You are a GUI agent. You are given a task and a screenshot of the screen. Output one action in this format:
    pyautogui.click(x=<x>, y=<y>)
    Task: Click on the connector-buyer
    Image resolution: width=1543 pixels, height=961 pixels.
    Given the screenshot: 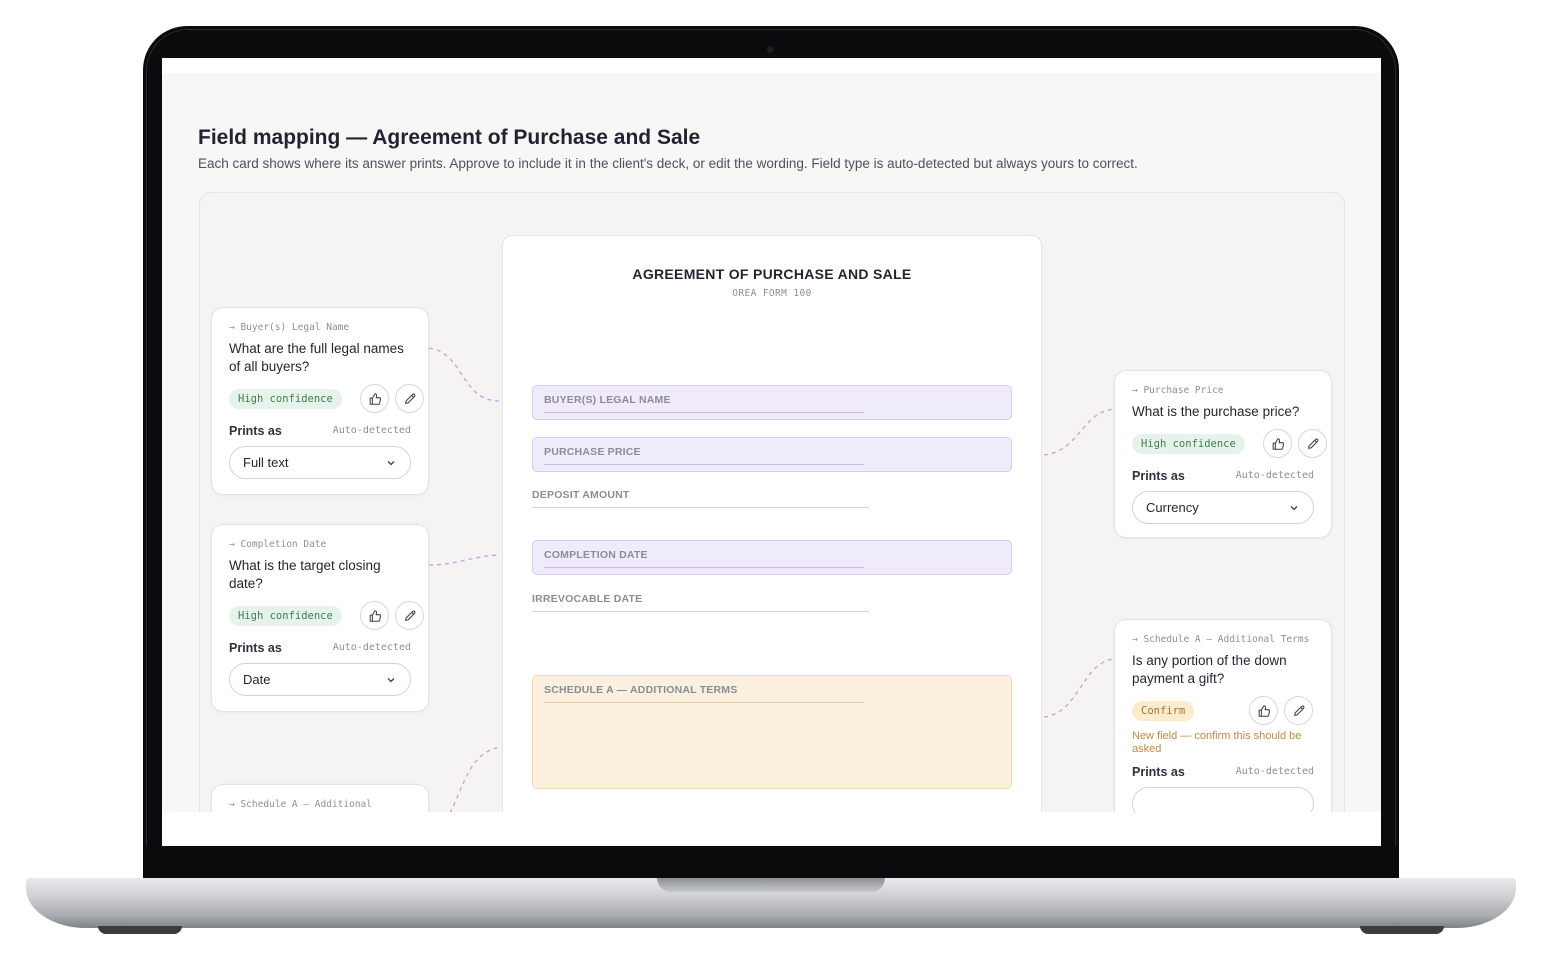 What is the action you would take?
    pyautogui.click(x=464, y=374)
    